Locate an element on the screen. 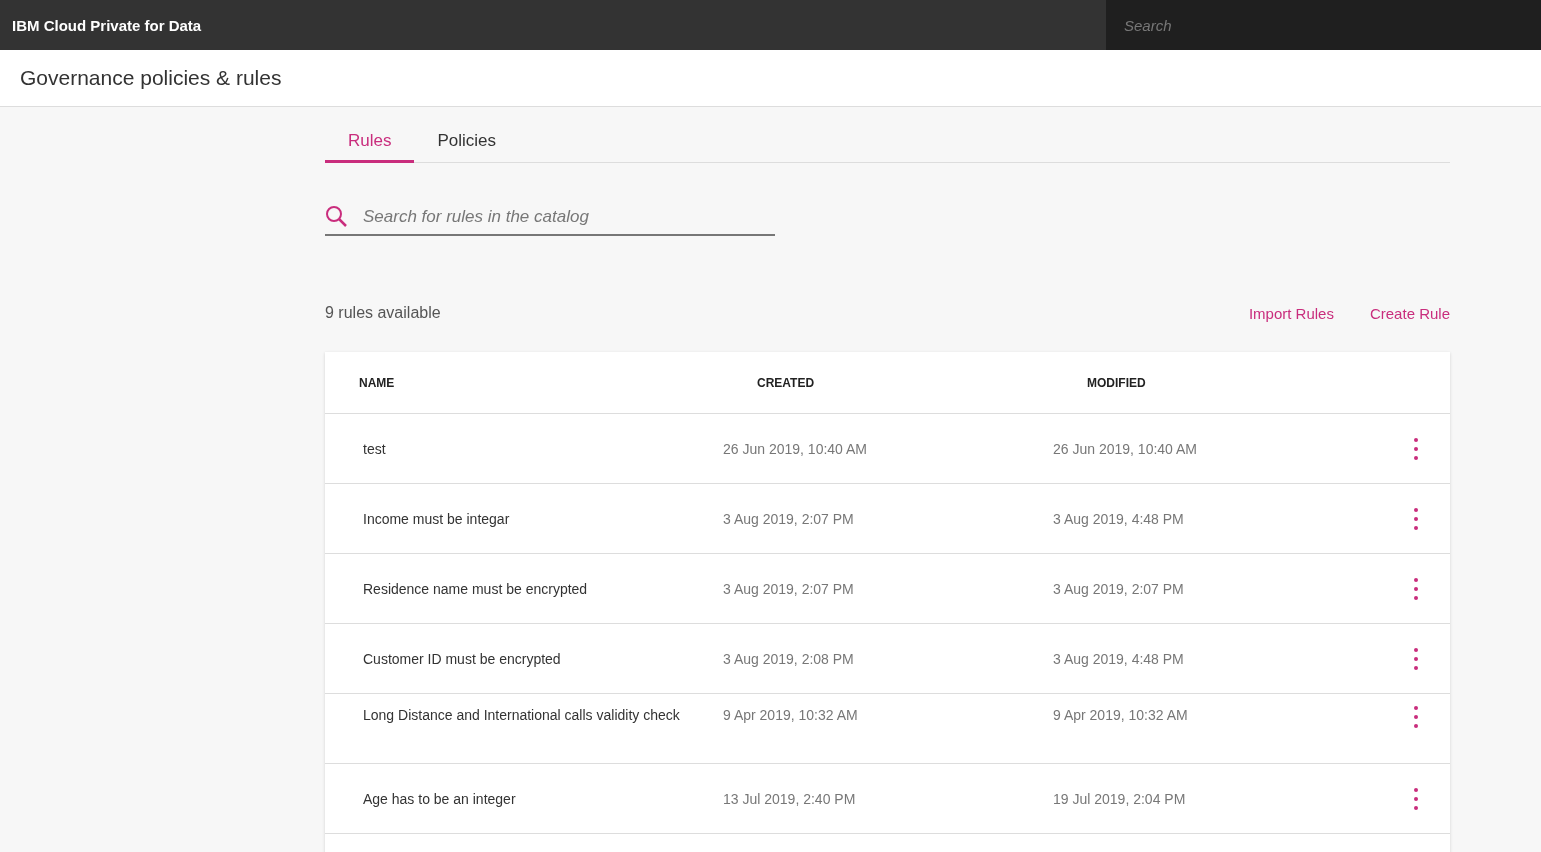 The height and width of the screenshot is (852, 1541). search-field: Search is located at coordinates (1323, 25).